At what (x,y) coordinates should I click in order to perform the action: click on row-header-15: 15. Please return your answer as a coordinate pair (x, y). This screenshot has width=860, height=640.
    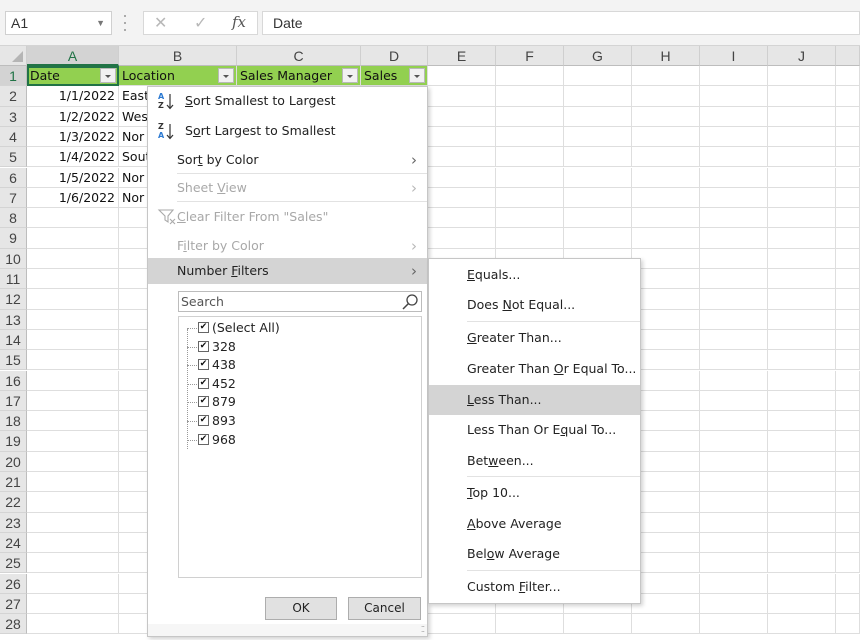
    Looking at the image, I should click on (13, 360).